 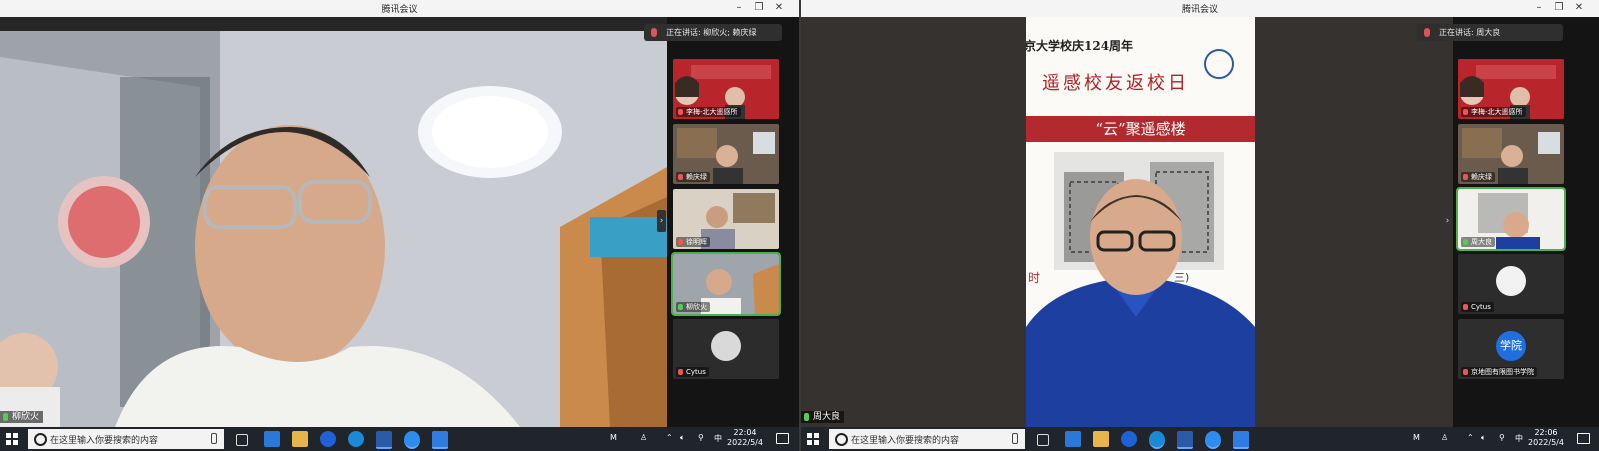 I want to click on speaking-indicator: 正在讲话: 周大良, so click(x=1490, y=32).